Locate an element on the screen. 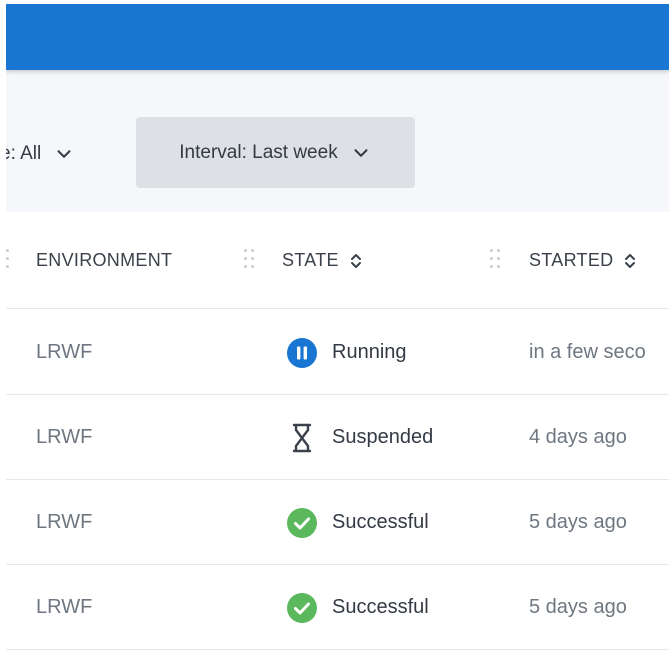 This screenshot has height=650, width=669. type-filter-dropdown: e: All is located at coordinates (37, 154).